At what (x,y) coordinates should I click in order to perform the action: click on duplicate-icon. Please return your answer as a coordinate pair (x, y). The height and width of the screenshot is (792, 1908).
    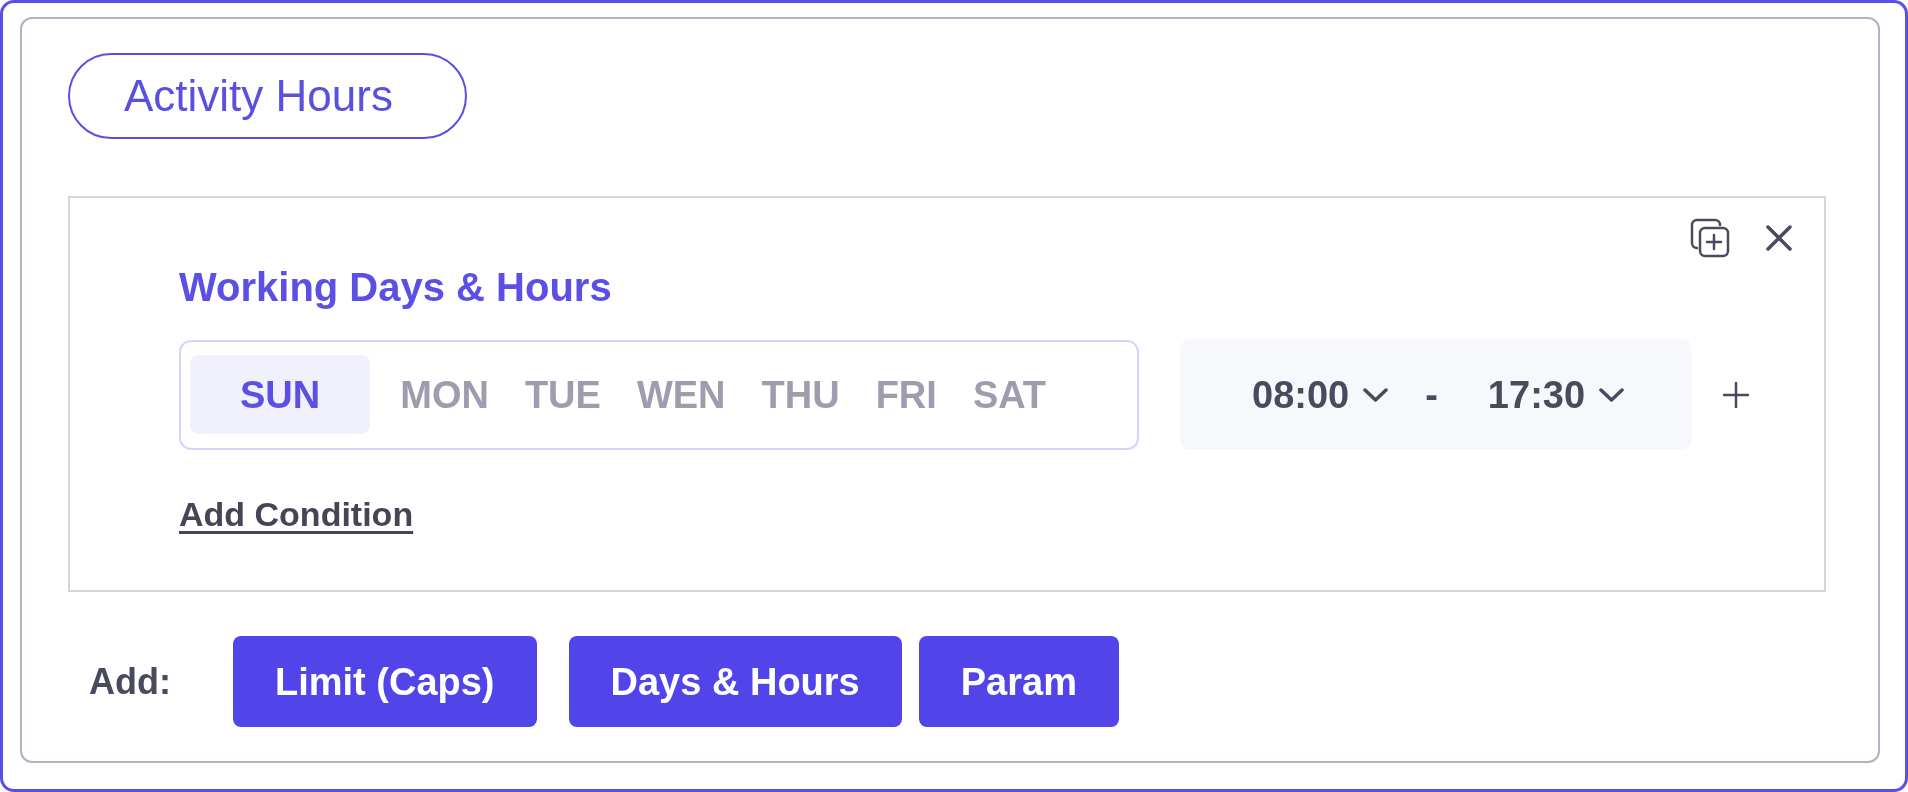
    Looking at the image, I should click on (1710, 238).